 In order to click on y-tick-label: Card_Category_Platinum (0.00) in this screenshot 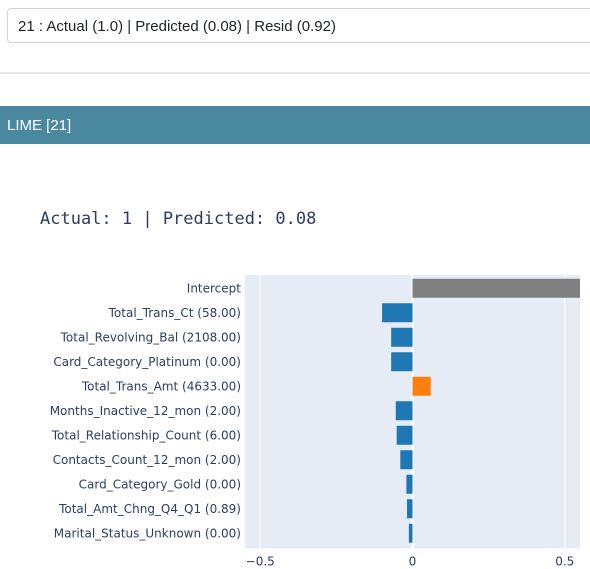, I will do `click(147, 362)`.